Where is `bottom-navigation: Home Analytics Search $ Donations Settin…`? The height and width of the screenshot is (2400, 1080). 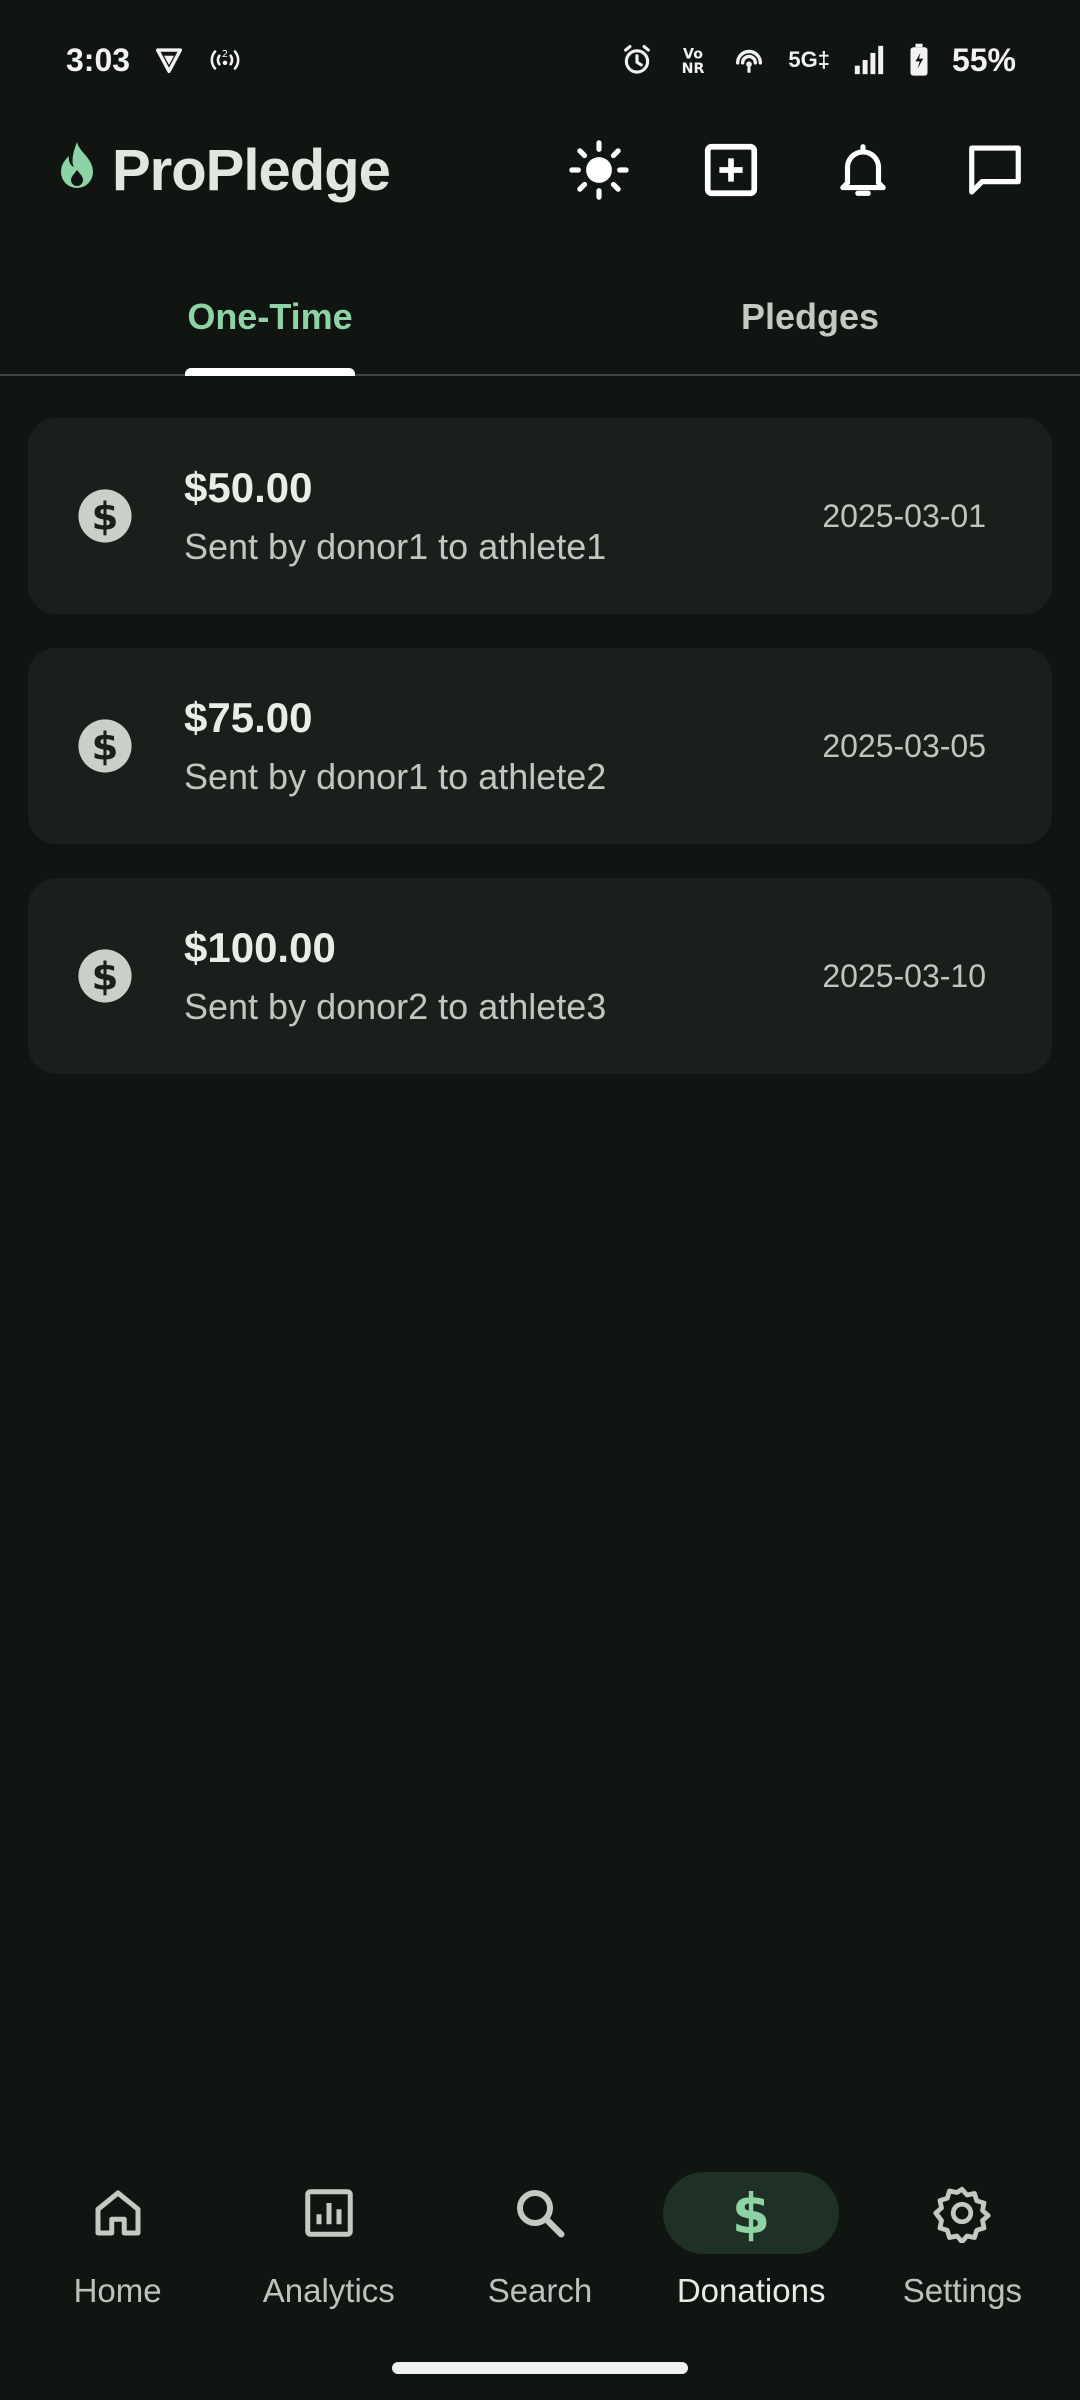 bottom-navigation: Home Analytics Search $ Donations Settin… is located at coordinates (540, 2235).